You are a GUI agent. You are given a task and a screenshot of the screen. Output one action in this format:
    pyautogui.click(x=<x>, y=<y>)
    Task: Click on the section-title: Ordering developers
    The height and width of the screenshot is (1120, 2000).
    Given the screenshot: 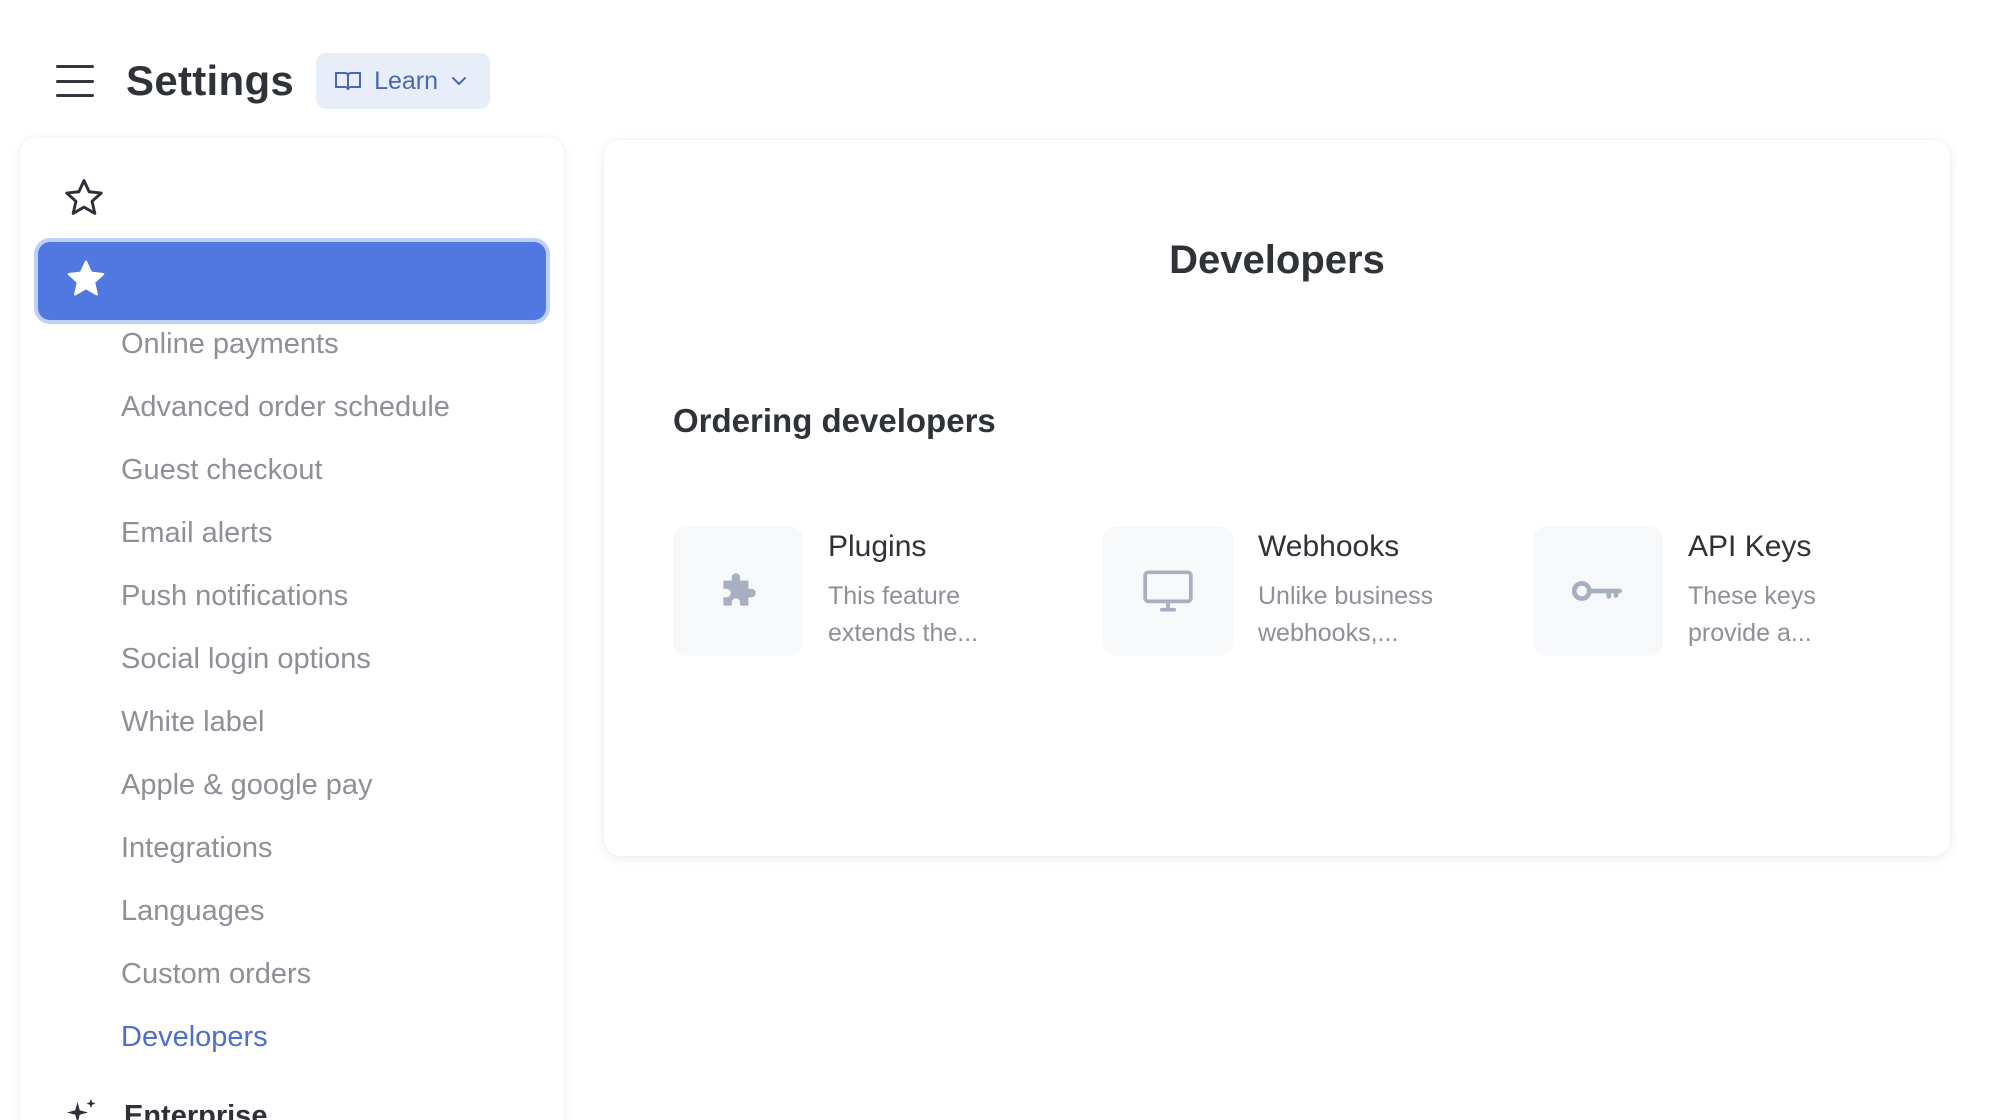 What is the action you would take?
    pyautogui.click(x=834, y=420)
    